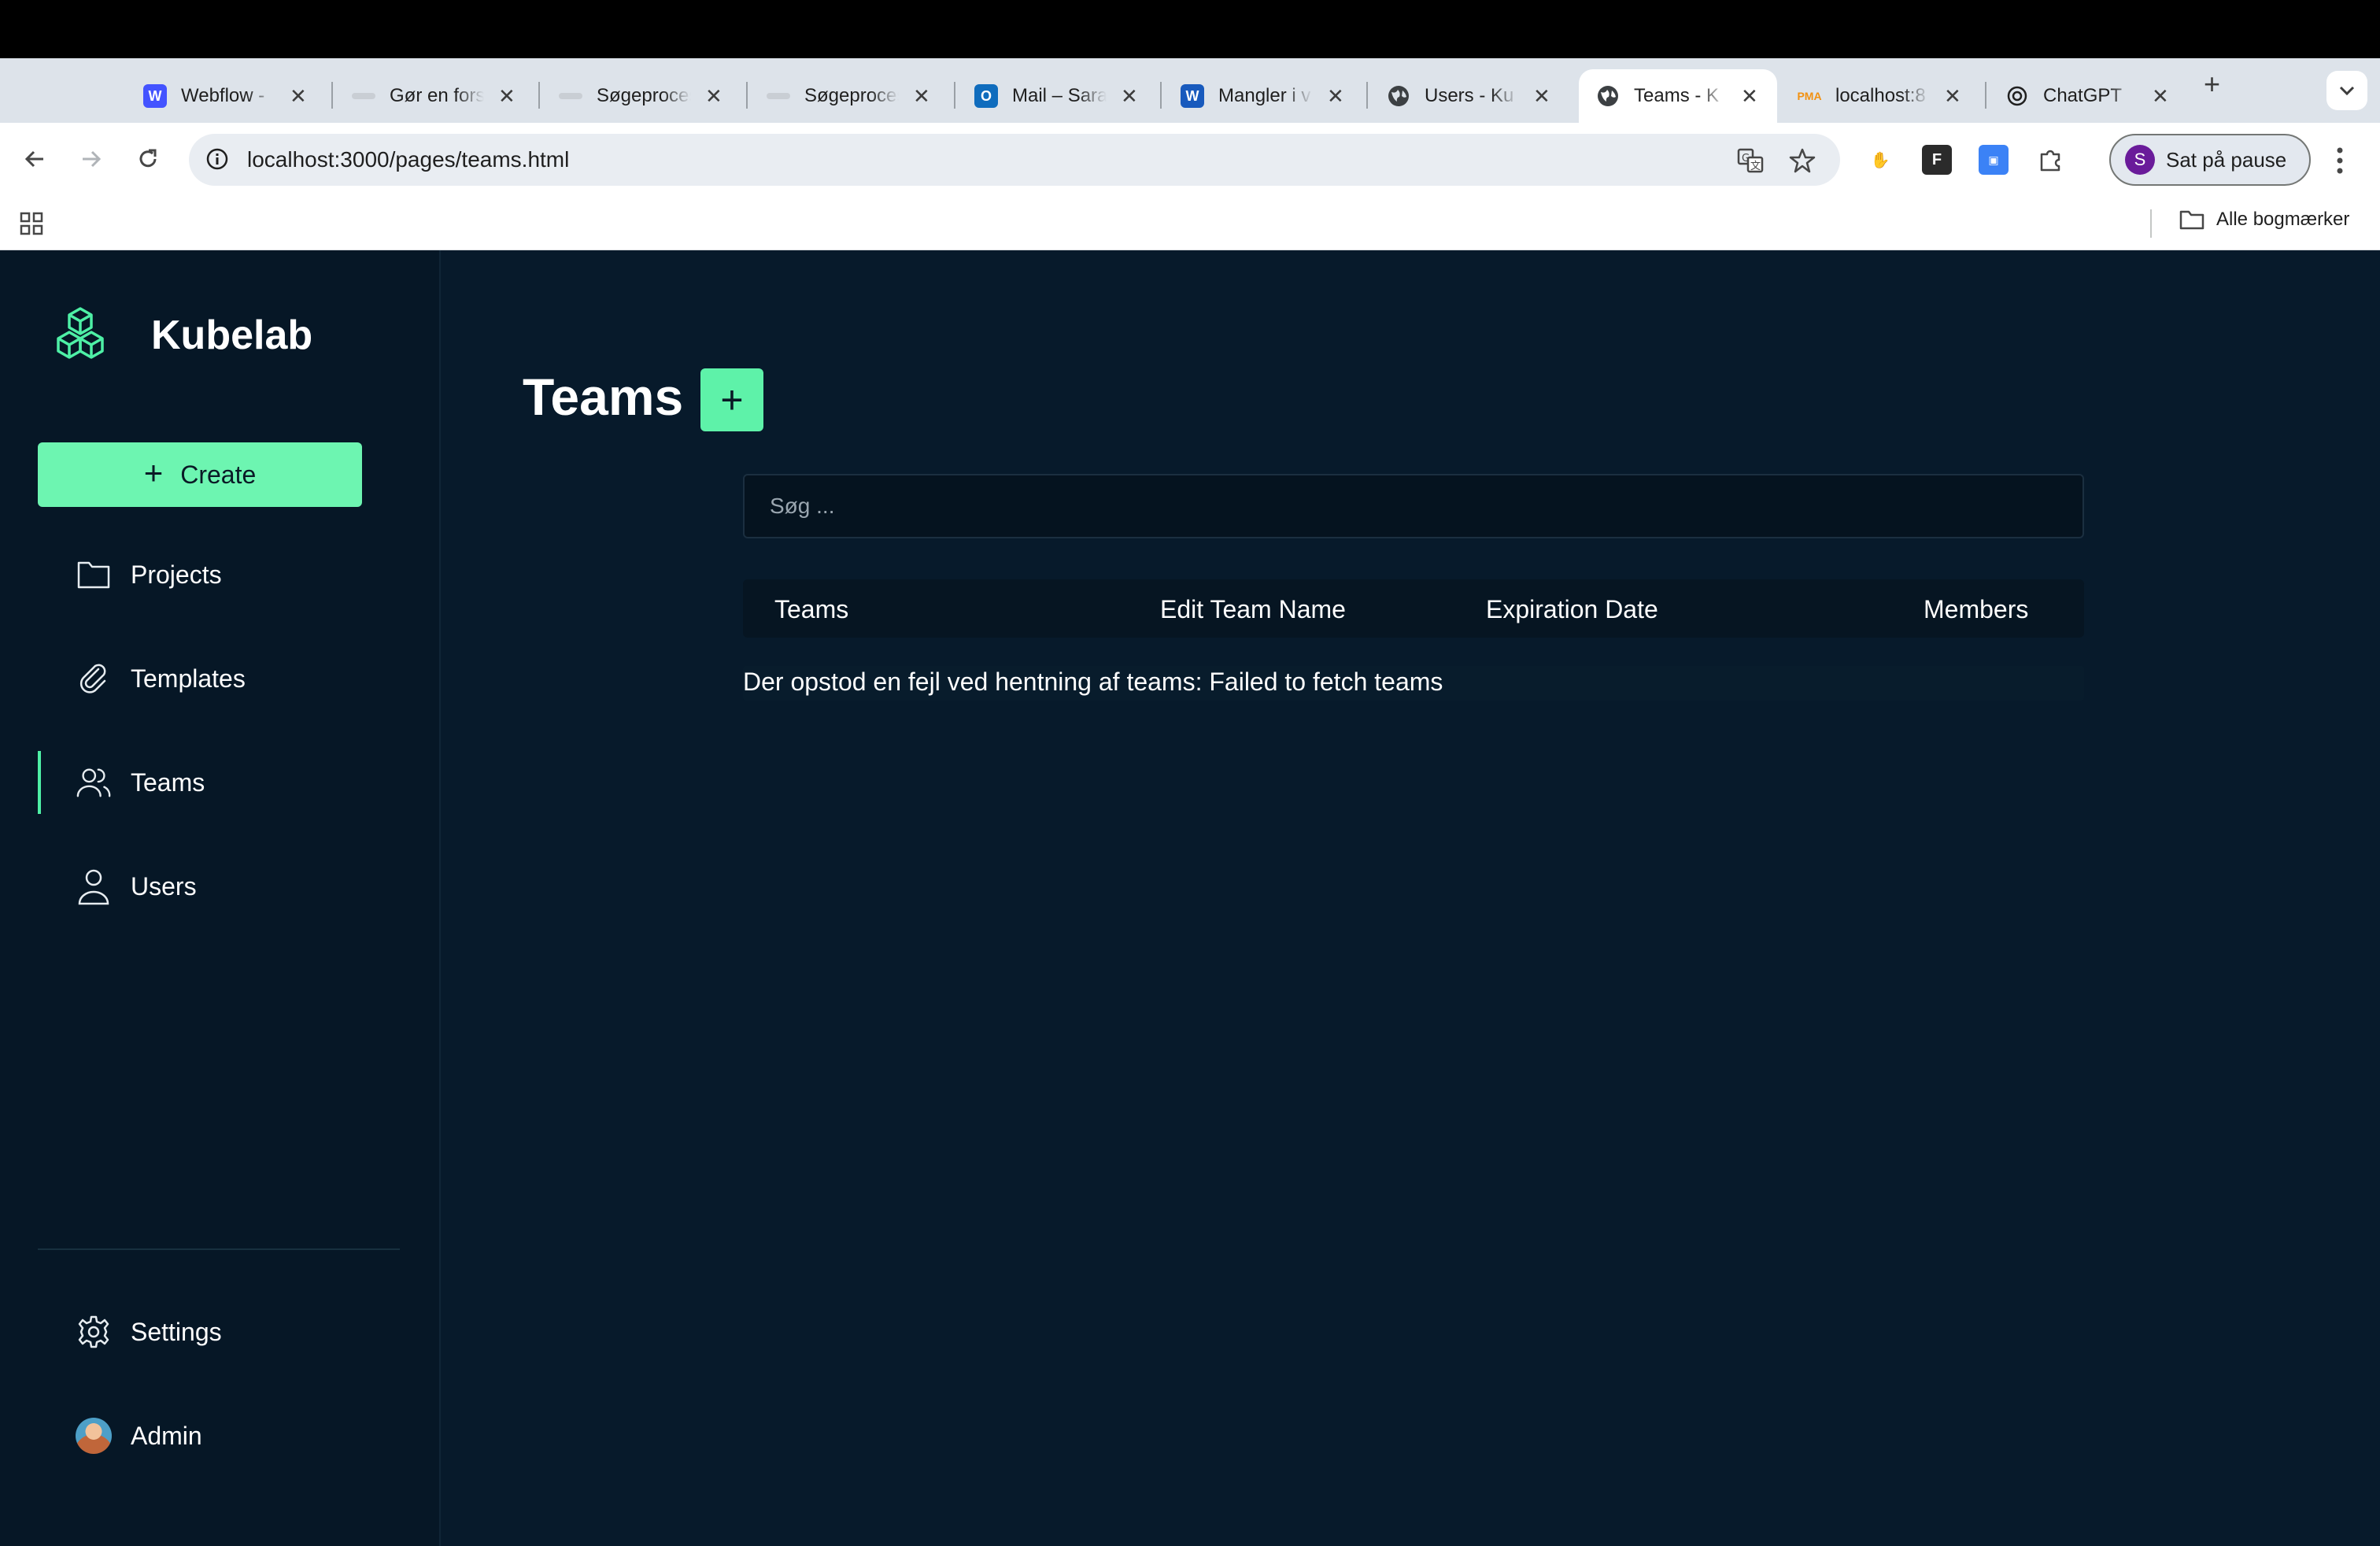 Image resolution: width=2380 pixels, height=1546 pixels. What do you see at coordinates (223, 96) in the screenshot?
I see `browser-tab: W Webflow - ✕` at bounding box center [223, 96].